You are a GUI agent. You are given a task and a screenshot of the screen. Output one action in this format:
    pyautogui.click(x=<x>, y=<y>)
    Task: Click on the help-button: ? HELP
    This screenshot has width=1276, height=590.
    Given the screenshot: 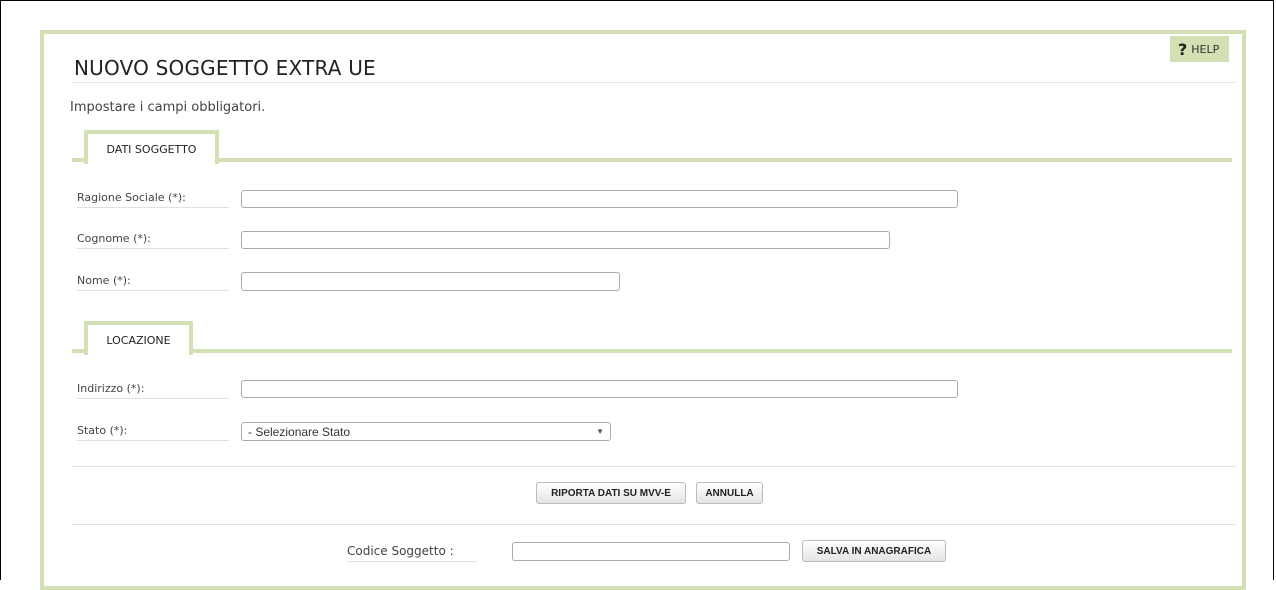 What is the action you would take?
    pyautogui.click(x=1200, y=49)
    